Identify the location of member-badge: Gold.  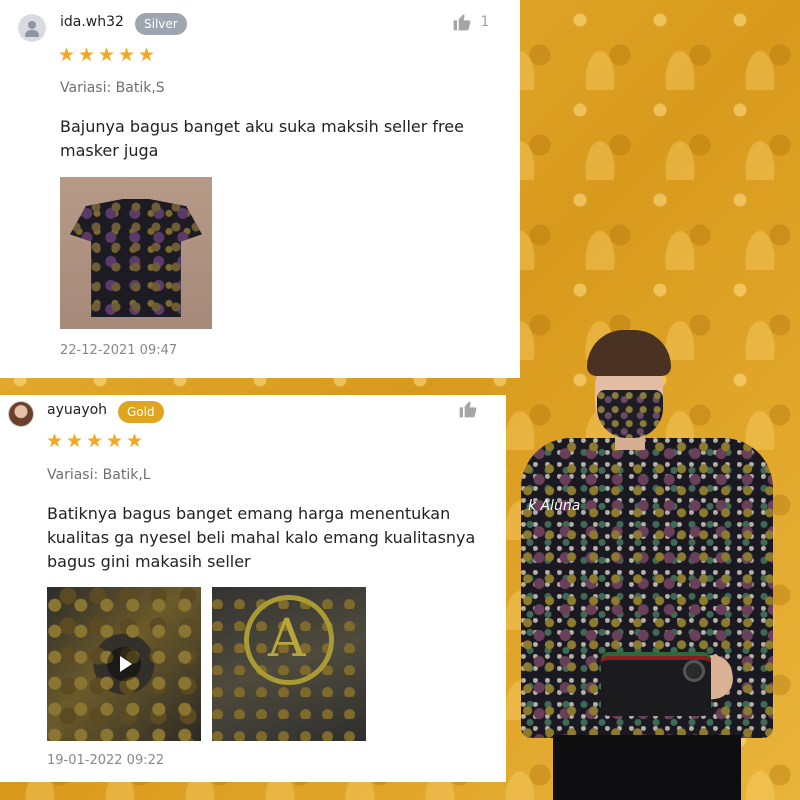
(141, 412).